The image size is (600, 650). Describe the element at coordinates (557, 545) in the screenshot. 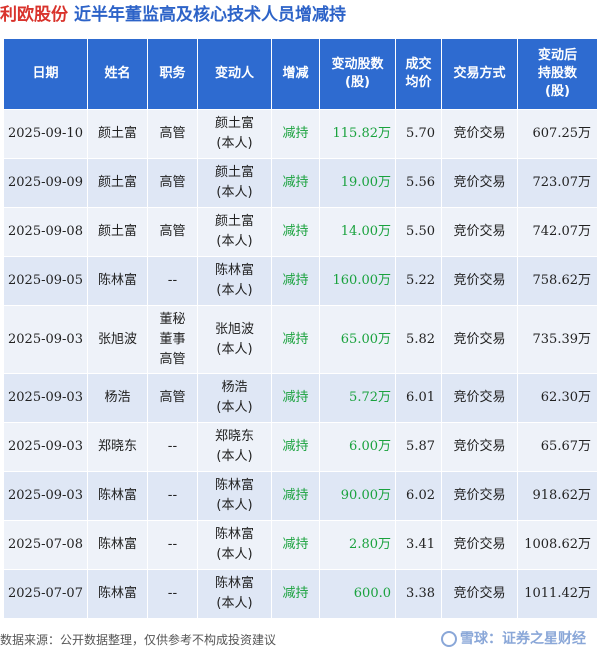

I see `cell-after: 1008.62万` at that location.